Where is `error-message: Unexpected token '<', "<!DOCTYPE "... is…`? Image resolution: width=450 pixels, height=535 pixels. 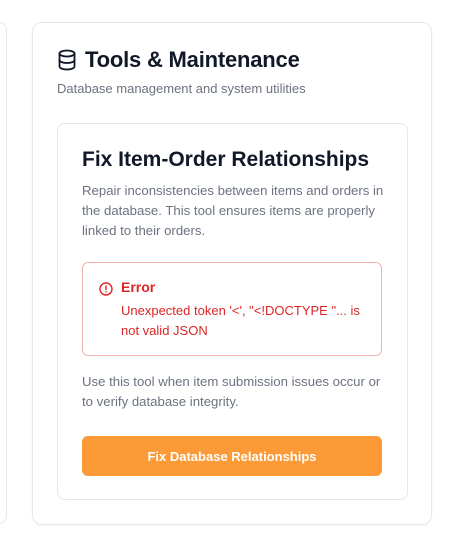 error-message: Unexpected token '<', "<!DOCTYPE "... is… is located at coordinates (240, 320).